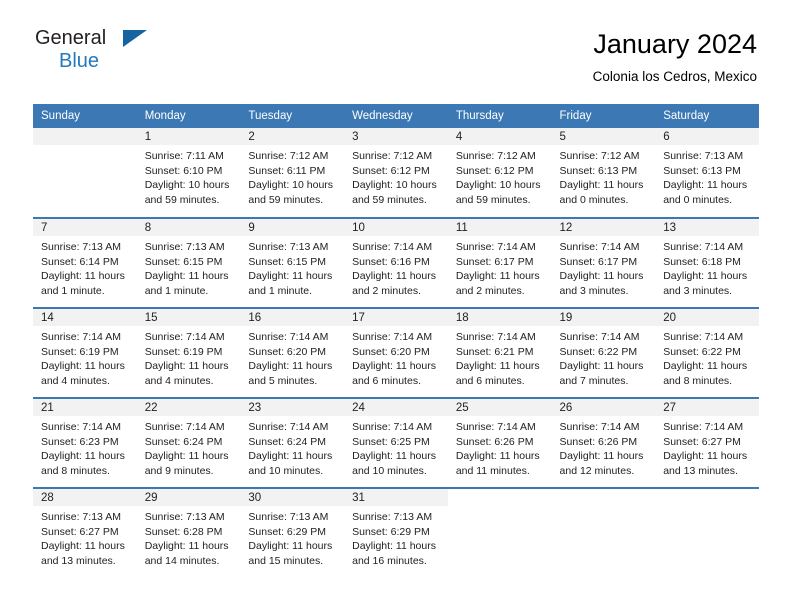 The image size is (792, 612). What do you see at coordinates (287, 261) in the screenshot?
I see `sunset-text: Sunset: 6:15 PM` at bounding box center [287, 261].